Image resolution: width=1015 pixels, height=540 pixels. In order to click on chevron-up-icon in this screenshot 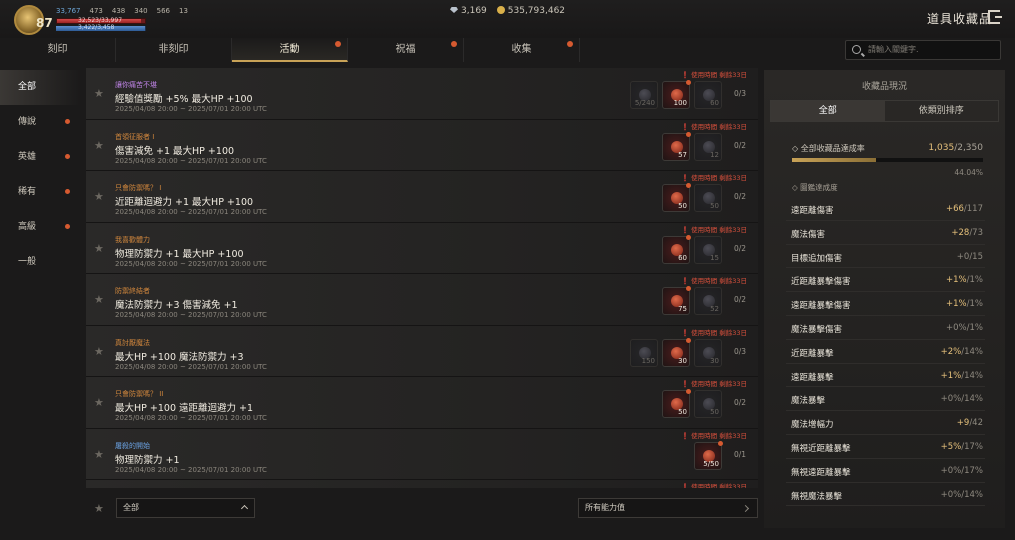, I will do `click(244, 508)`.